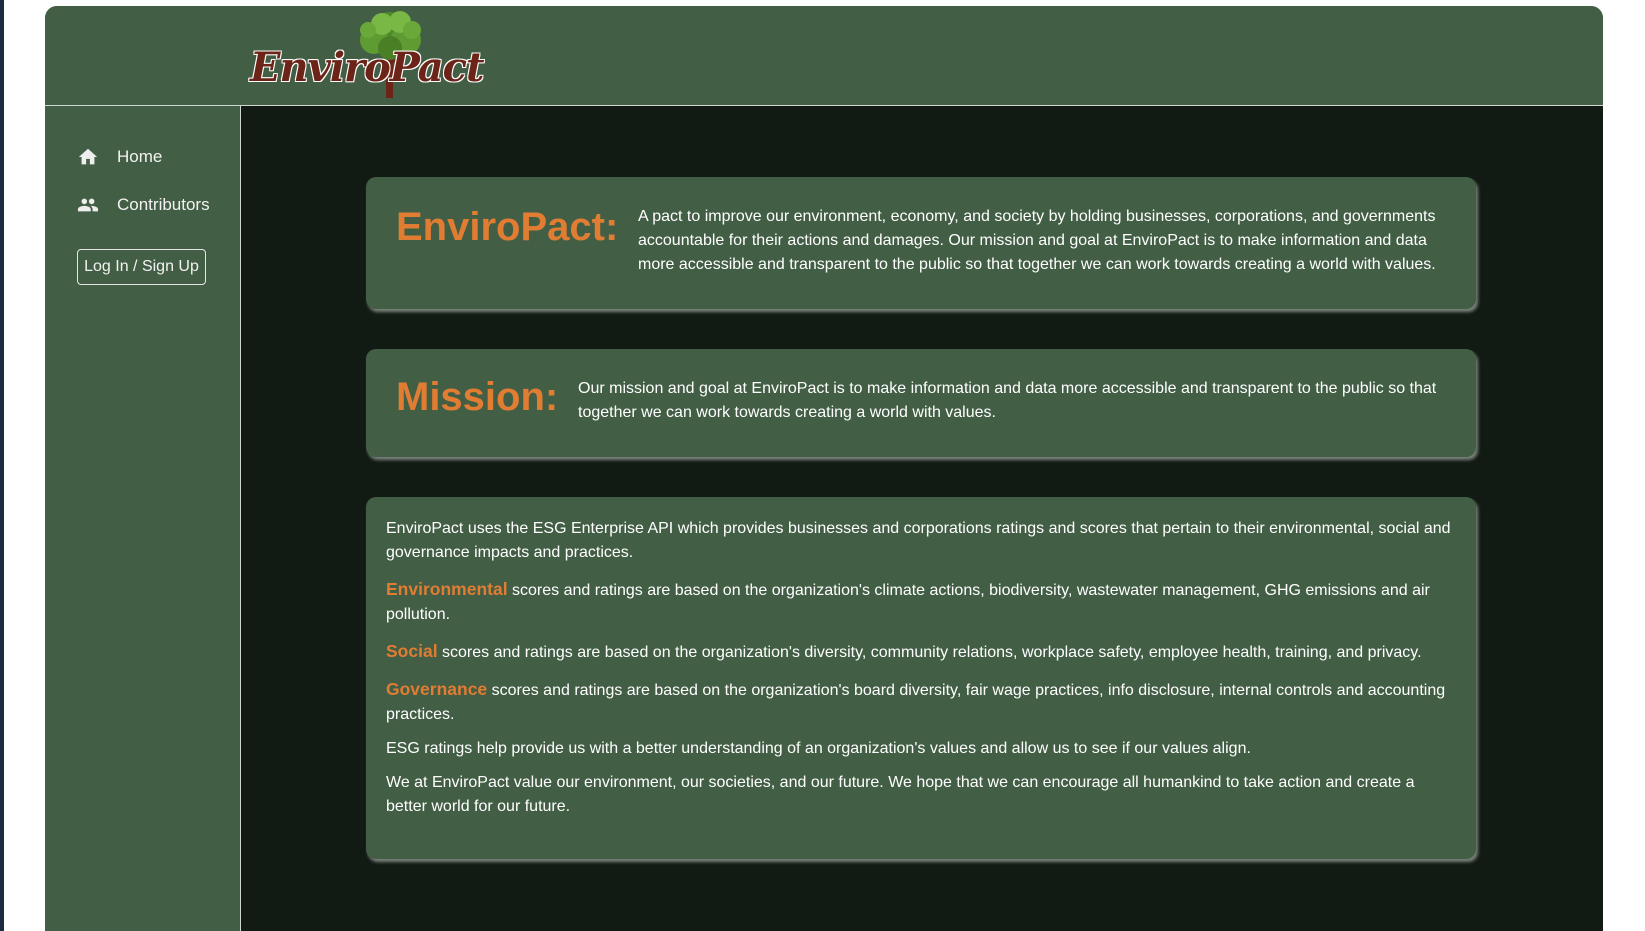  Describe the element at coordinates (367, 67) in the screenshot. I see `logo-text: EnviroPact` at that location.